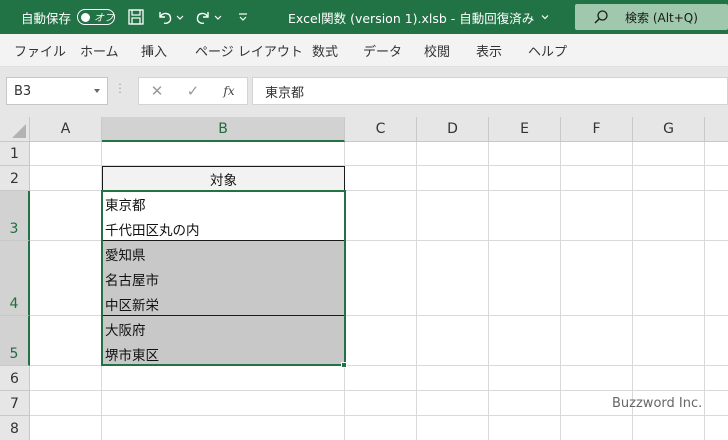 The width and height of the screenshot is (728, 440). What do you see at coordinates (381, 129) in the screenshot?
I see `column-header-c: C` at bounding box center [381, 129].